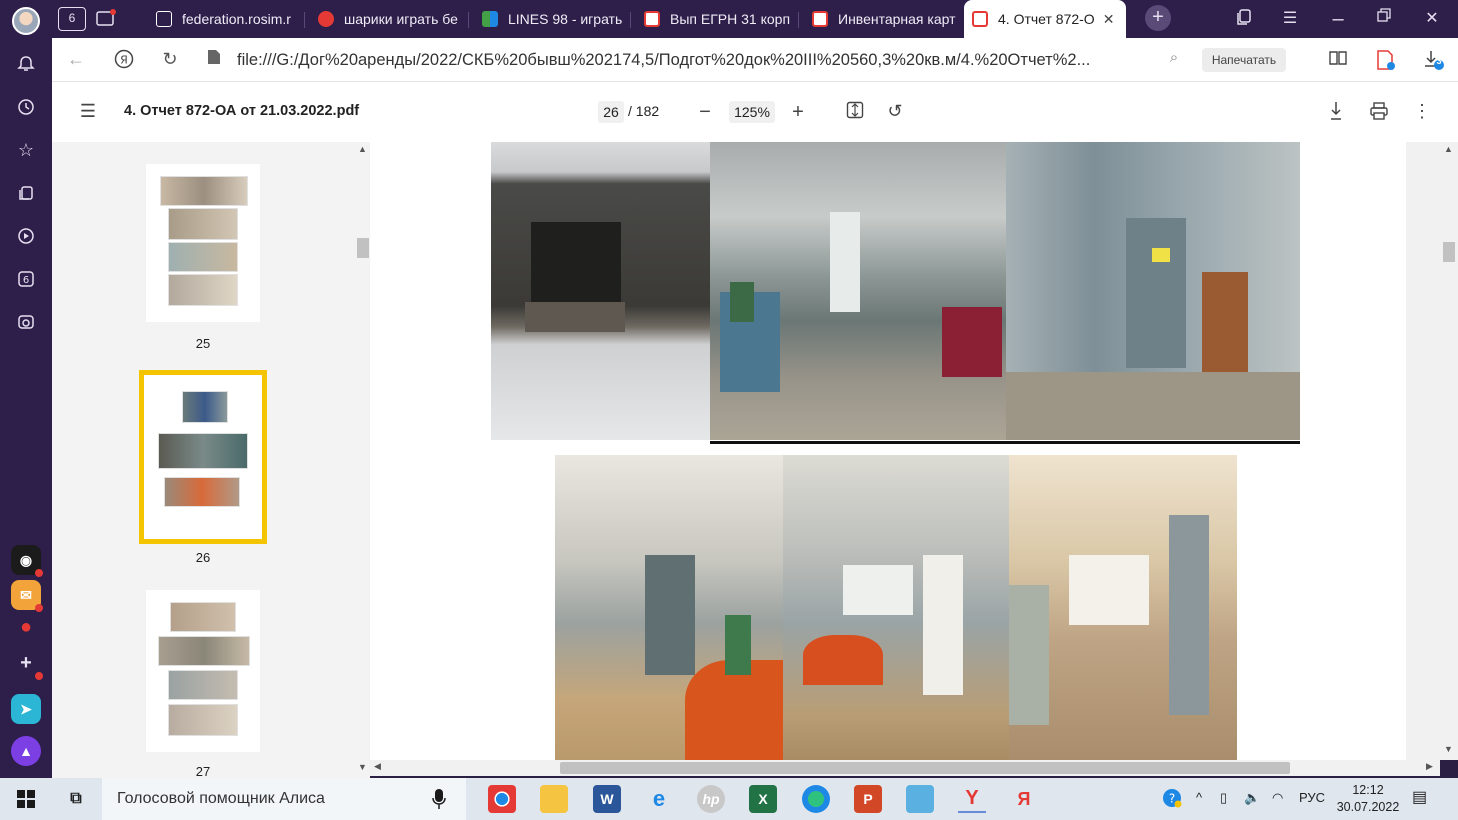  I want to click on help-icon: ?, so click(1172, 799).